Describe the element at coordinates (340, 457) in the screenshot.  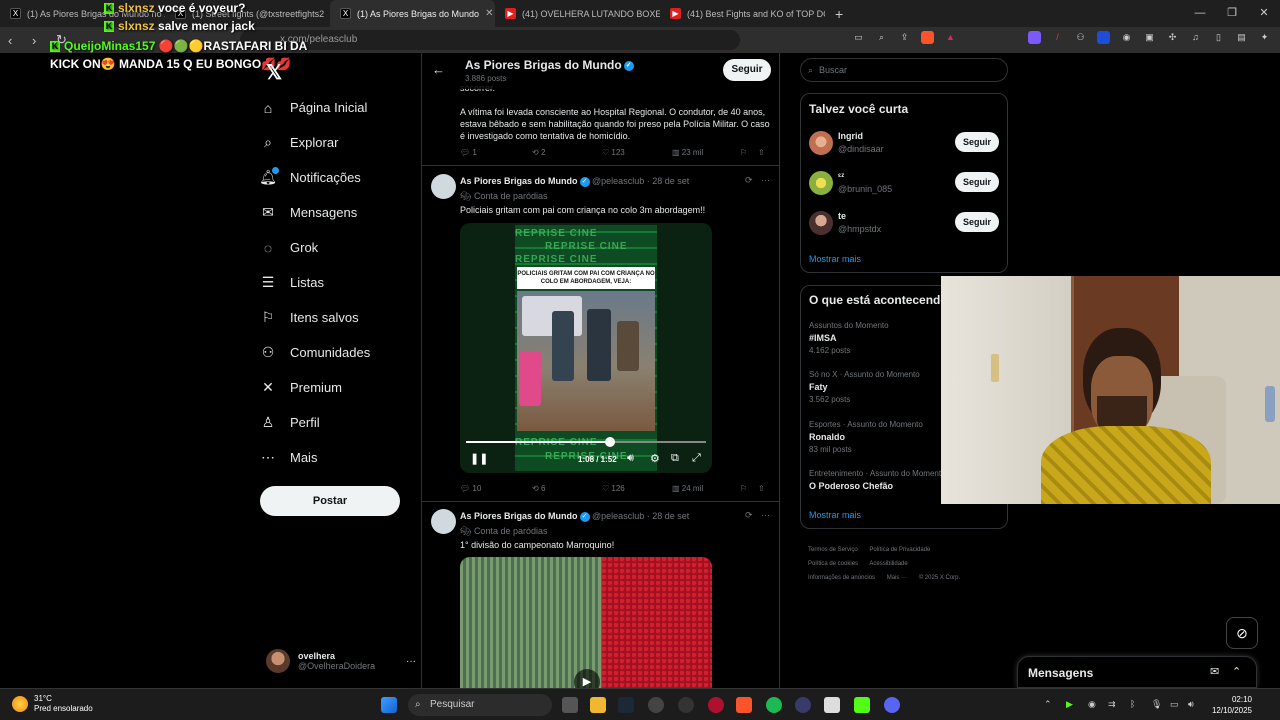
I see `sidebar-item-more: ⋯ Mais` at that location.